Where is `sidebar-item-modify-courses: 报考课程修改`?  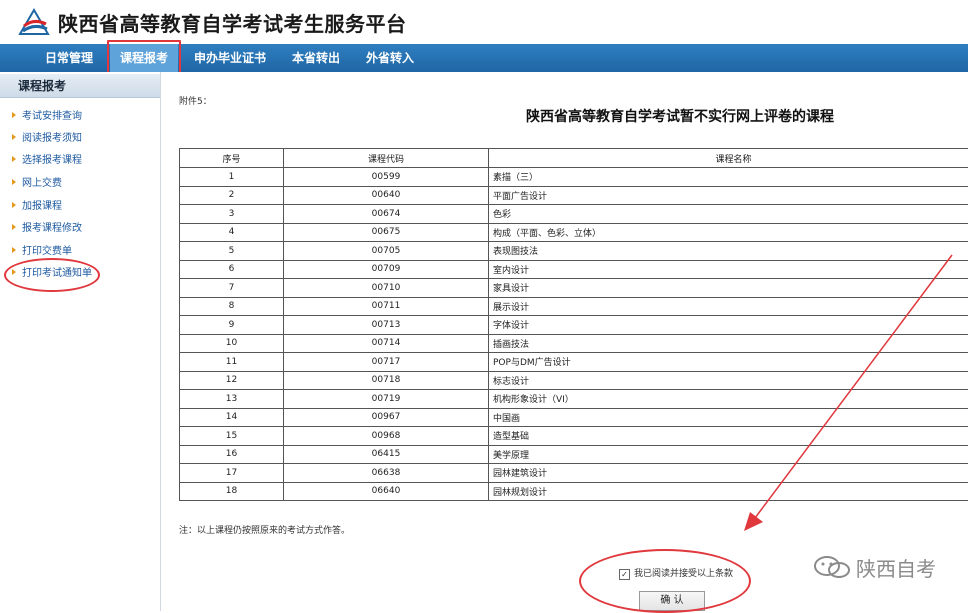 sidebar-item-modify-courses: 报考课程修改 is located at coordinates (47, 229).